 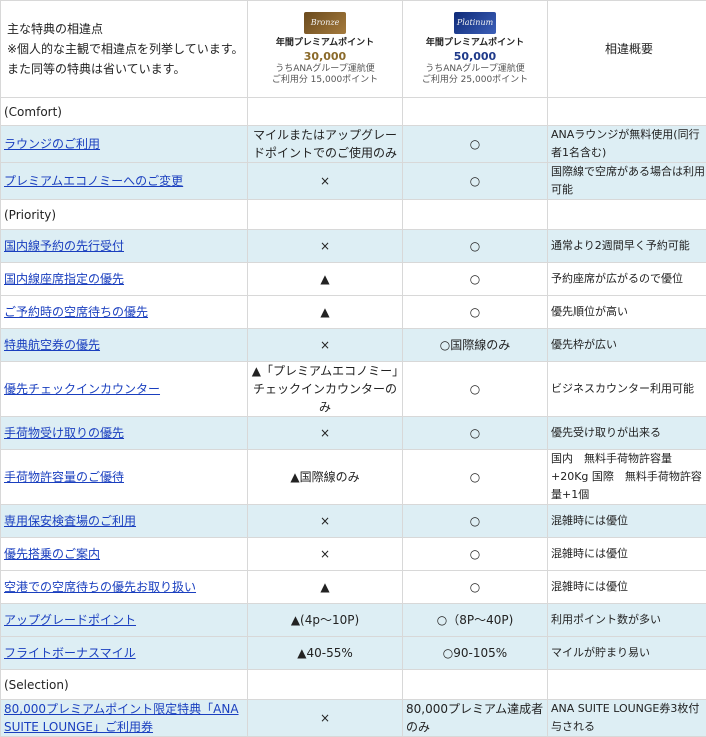 What do you see at coordinates (82, 389) in the screenshot?
I see `row-link: 優先チェックインカウンター` at bounding box center [82, 389].